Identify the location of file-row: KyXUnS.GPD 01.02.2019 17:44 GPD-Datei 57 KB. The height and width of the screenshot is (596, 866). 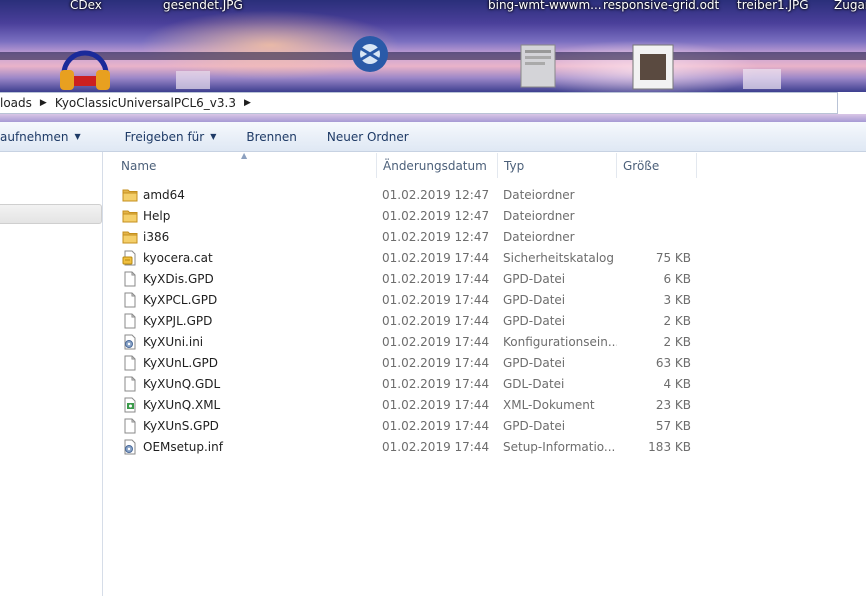
(485, 425).